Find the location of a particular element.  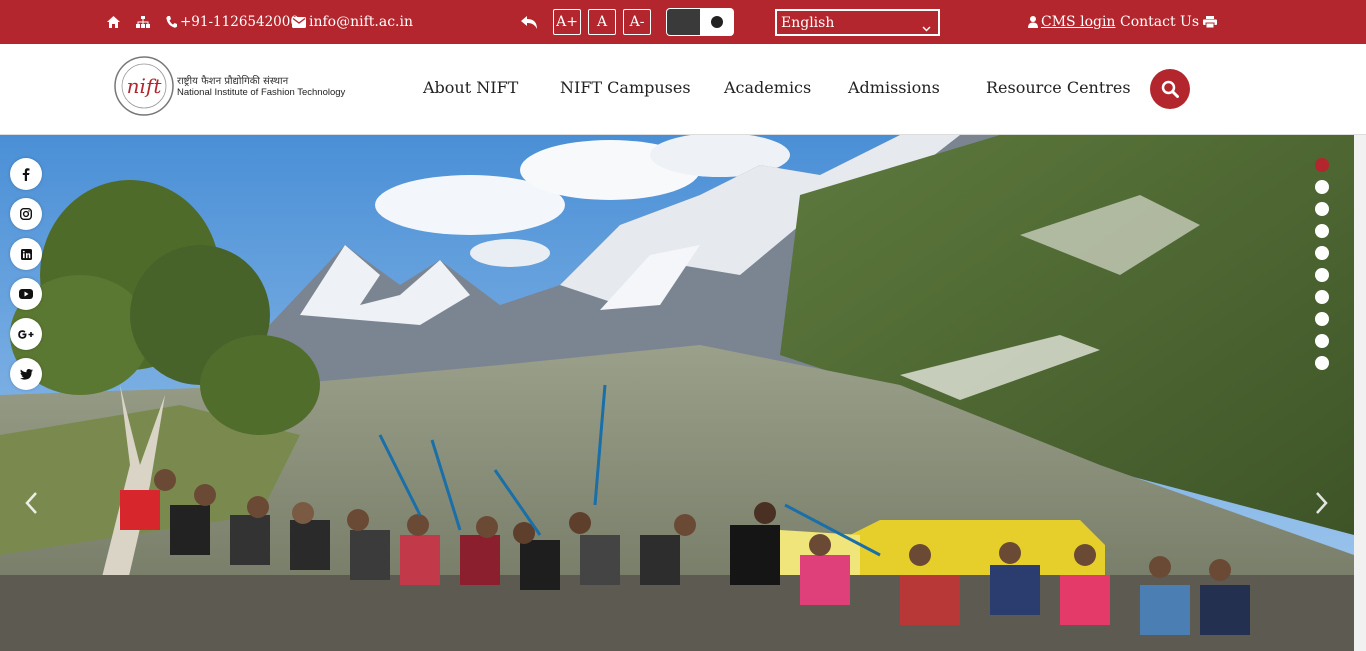

contact-us-link: Contact Us is located at coordinates (1159, 22).